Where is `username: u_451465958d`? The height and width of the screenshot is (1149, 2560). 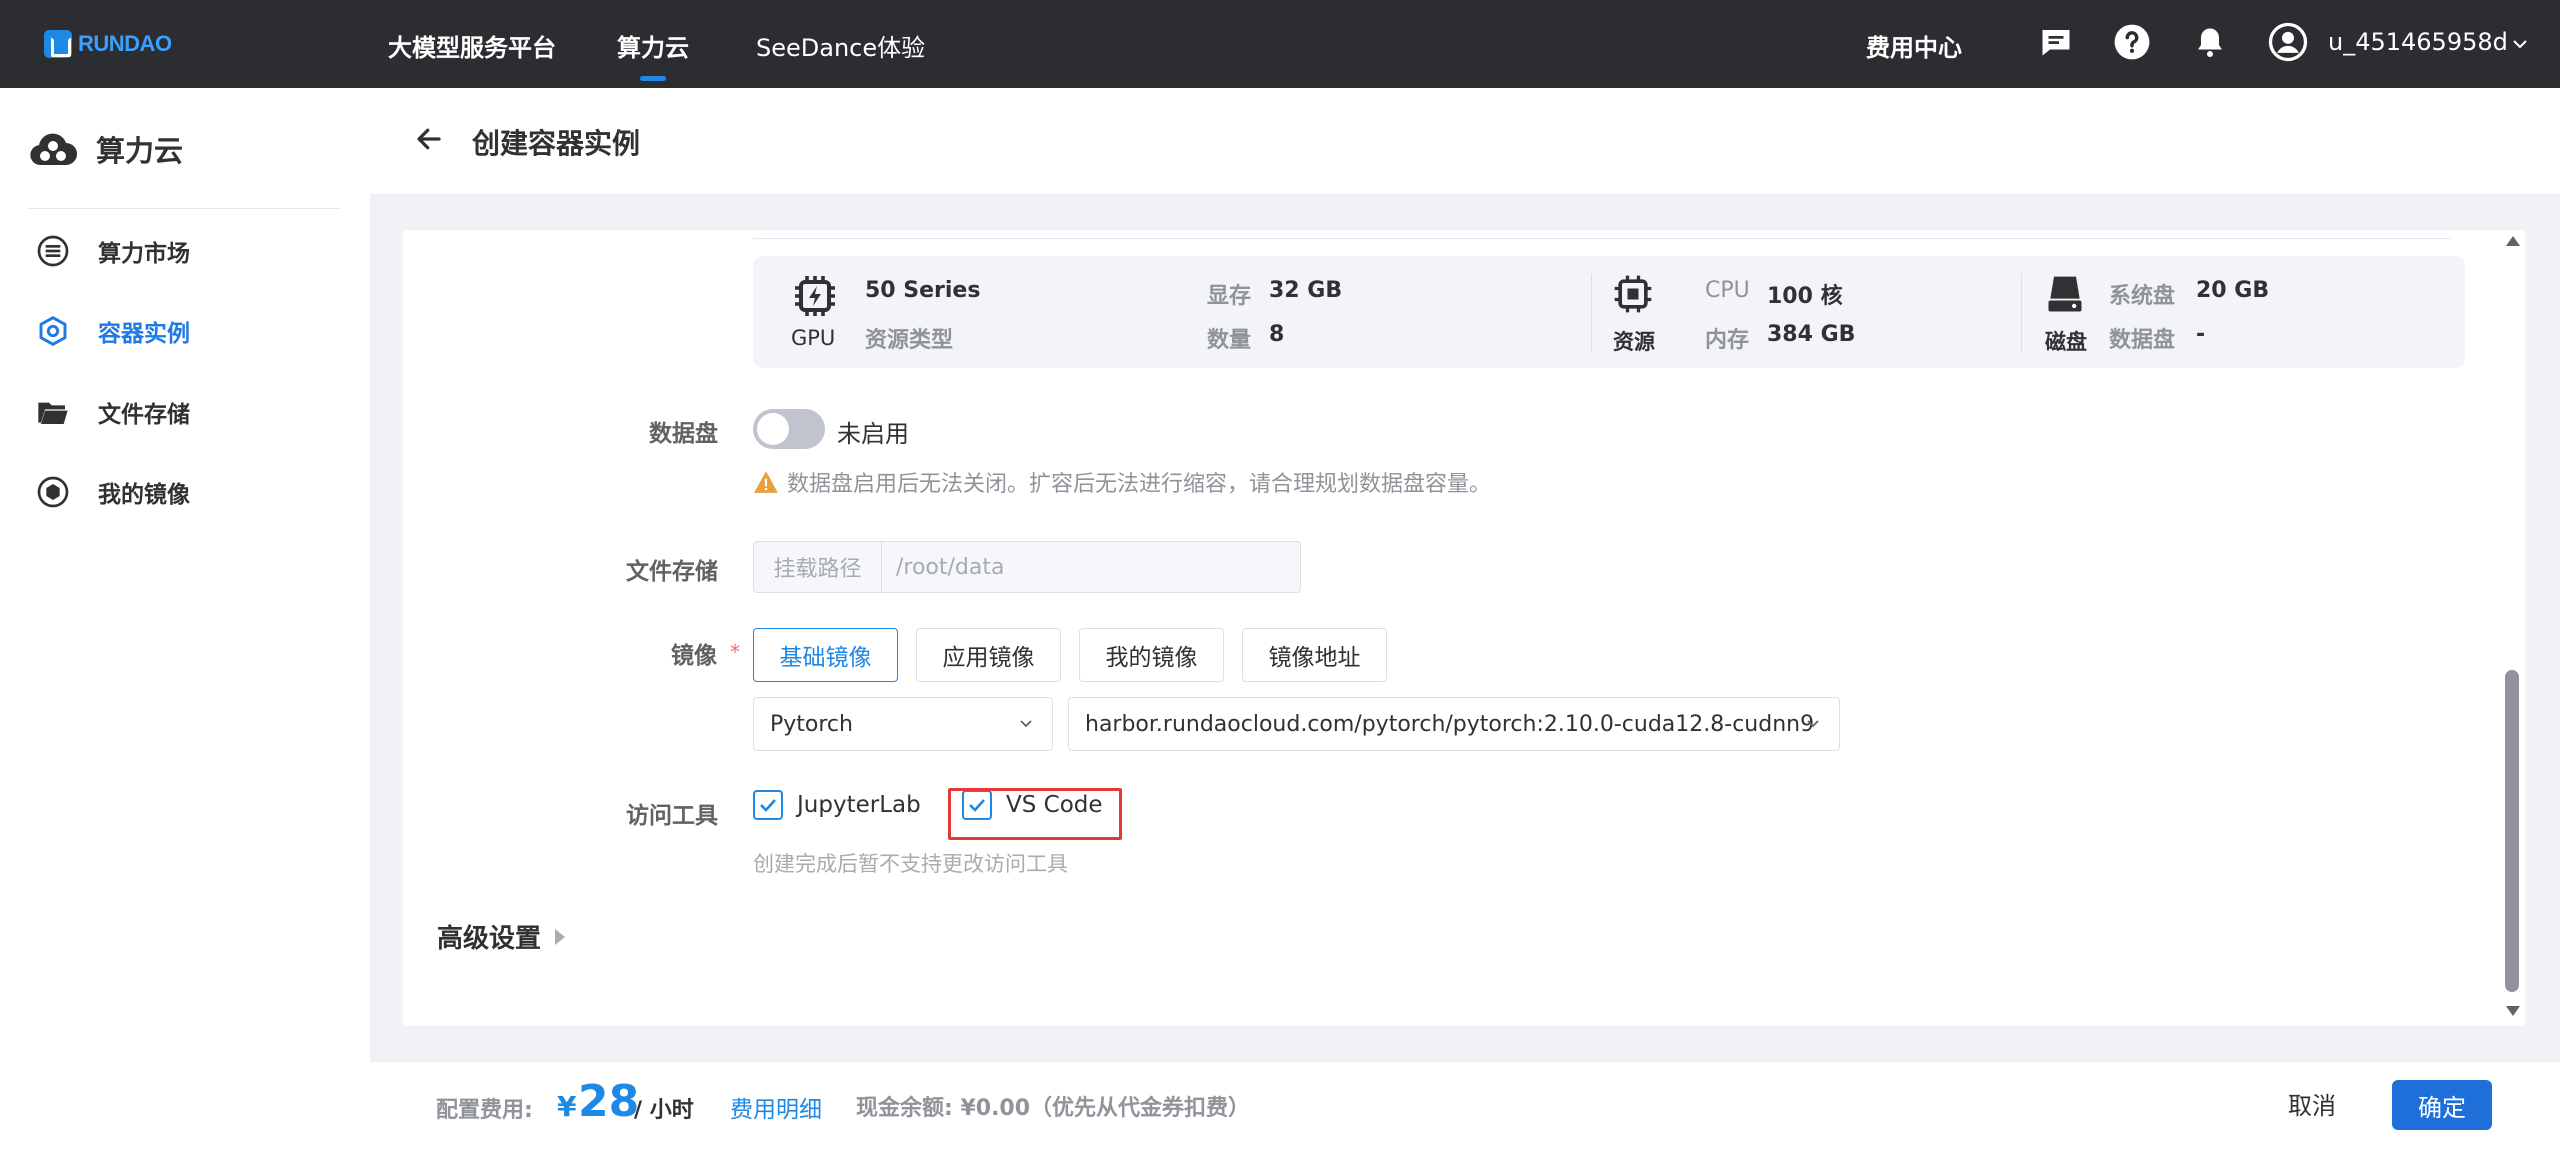 username: u_451465958d is located at coordinates (2418, 42).